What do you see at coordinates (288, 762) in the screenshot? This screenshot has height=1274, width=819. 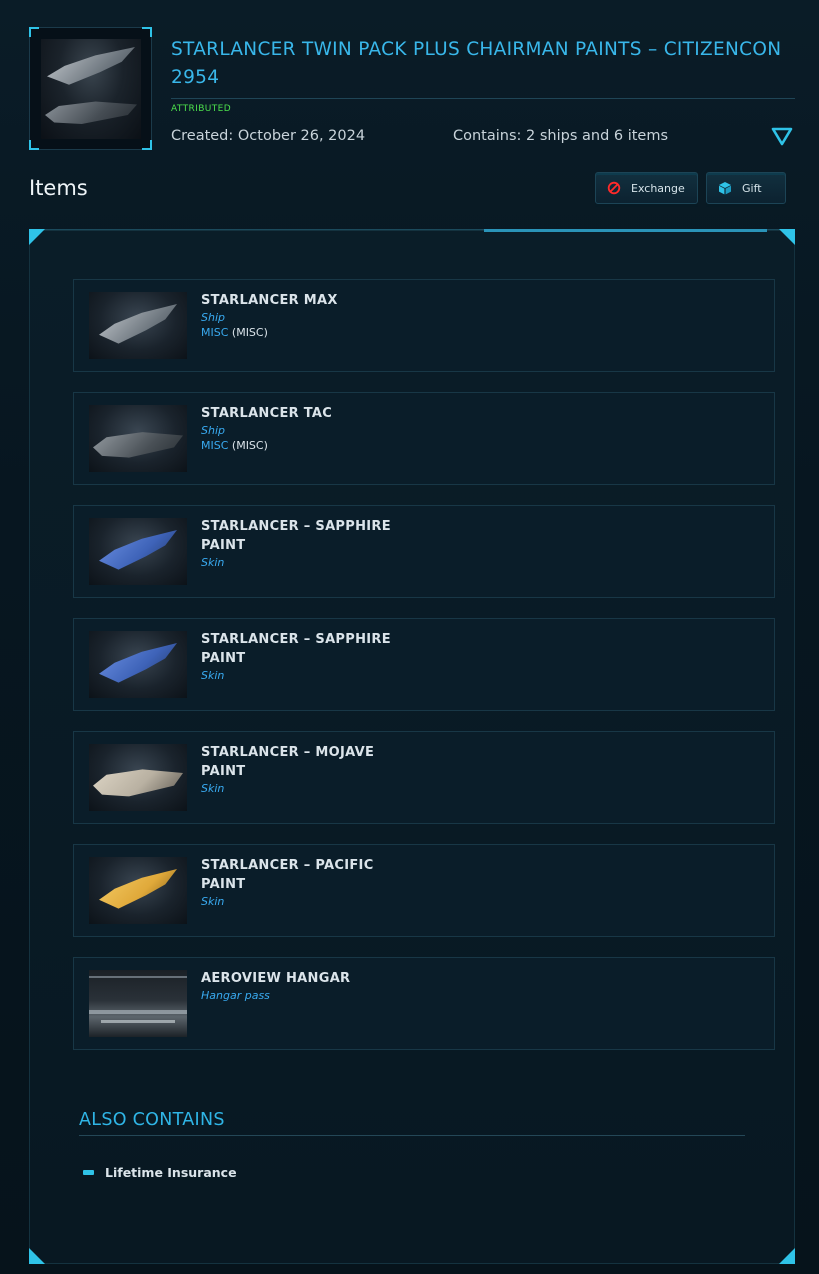 I see `item-name: STARLANCER – MOJAVE PAINT` at bounding box center [288, 762].